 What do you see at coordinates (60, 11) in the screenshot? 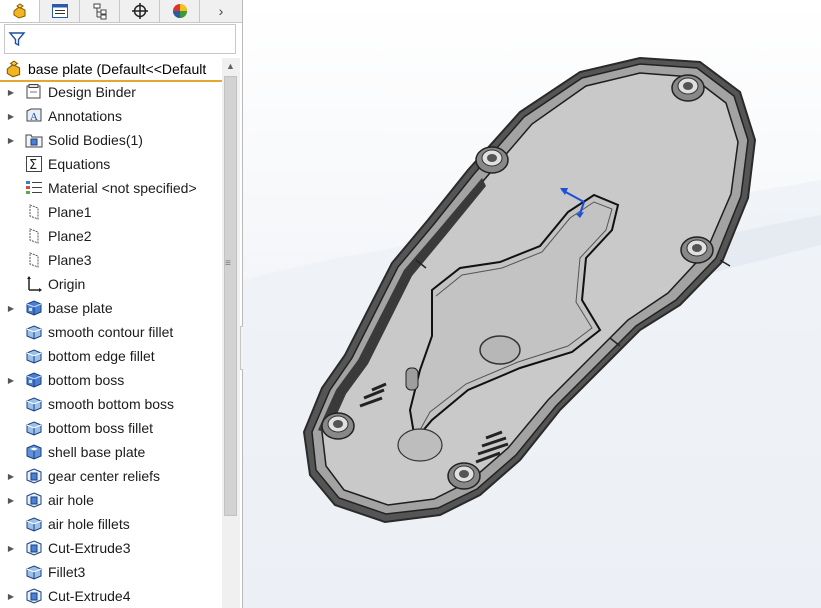
I see `property-manager-tab` at bounding box center [60, 11].